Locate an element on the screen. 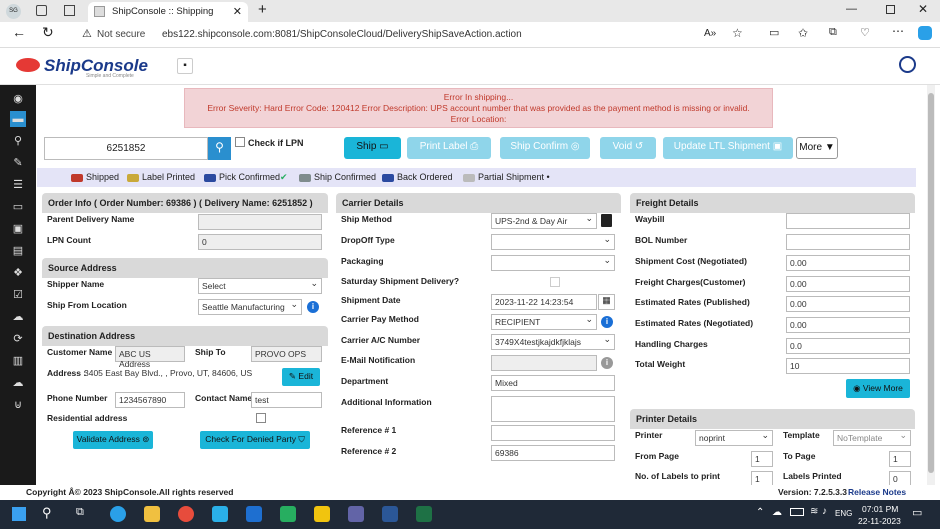  cloud-icon: ☁ is located at coordinates (18, 383).